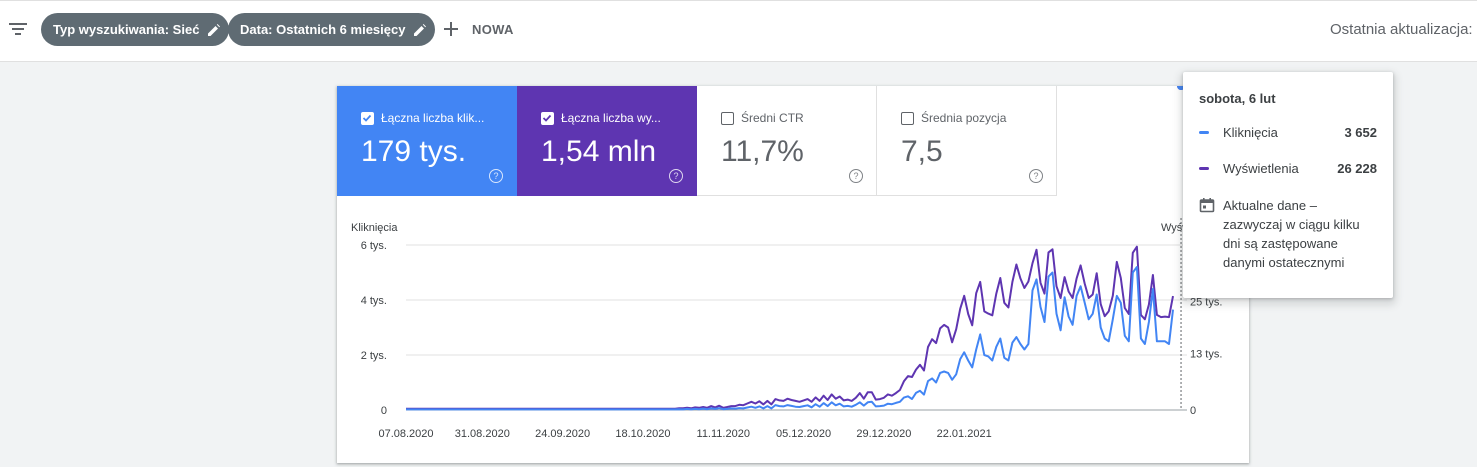  Describe the element at coordinates (1250, 132) in the screenshot. I see `tooltip-row-label: Kliknięcia` at that location.